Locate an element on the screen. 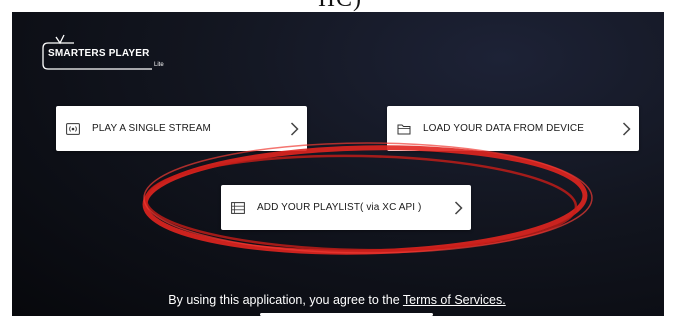  play-single-stream-label: PLAY A SINGLE STREAM is located at coordinates (151, 128).